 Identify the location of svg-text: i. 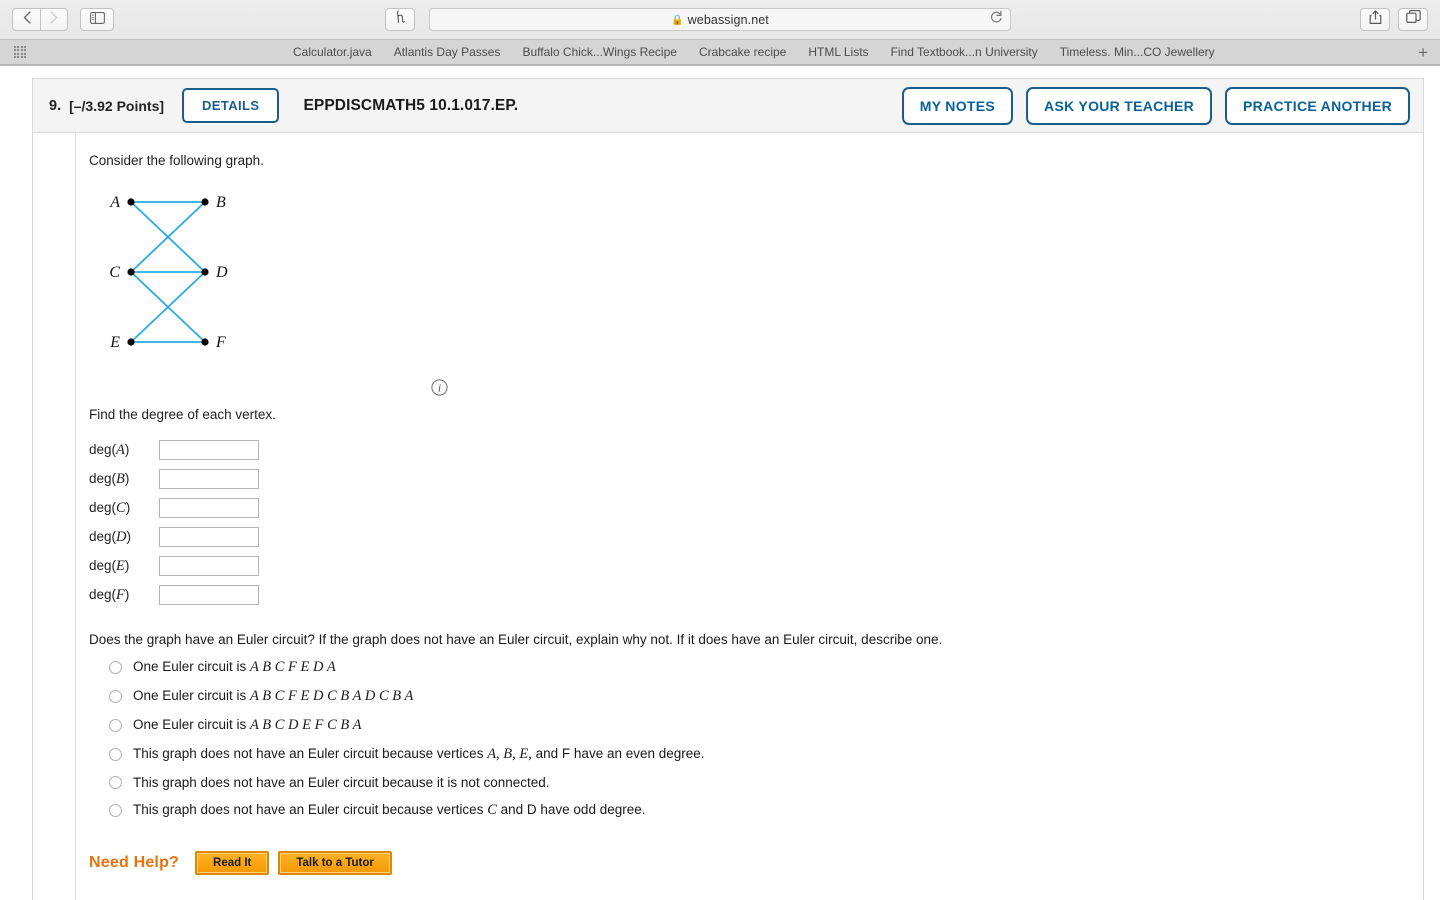
(439, 389).